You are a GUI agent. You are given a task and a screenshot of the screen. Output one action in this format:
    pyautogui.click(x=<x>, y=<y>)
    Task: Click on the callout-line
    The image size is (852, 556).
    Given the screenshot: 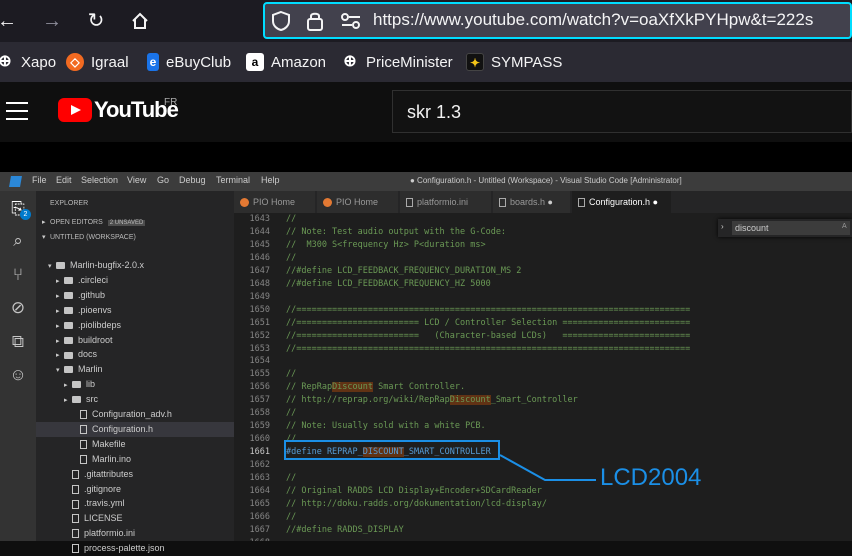 What is the action you would take?
    pyautogui.click(x=547, y=467)
    